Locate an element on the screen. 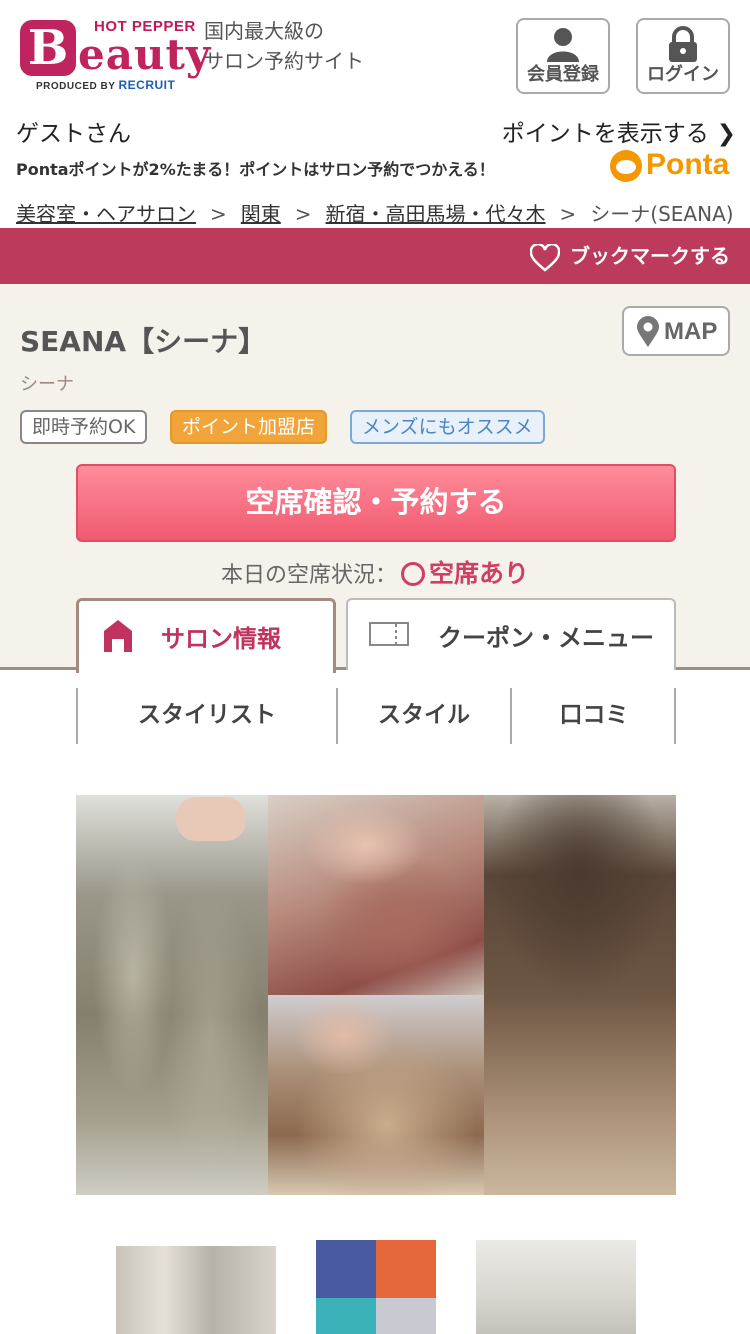 The image size is (750, 1334). salon-kana: シーナ is located at coordinates (47, 384).